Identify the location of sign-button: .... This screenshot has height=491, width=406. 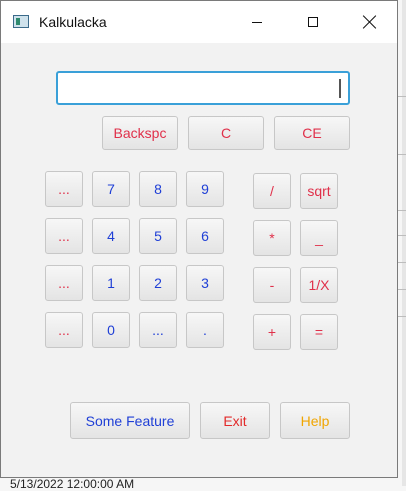
(158, 330).